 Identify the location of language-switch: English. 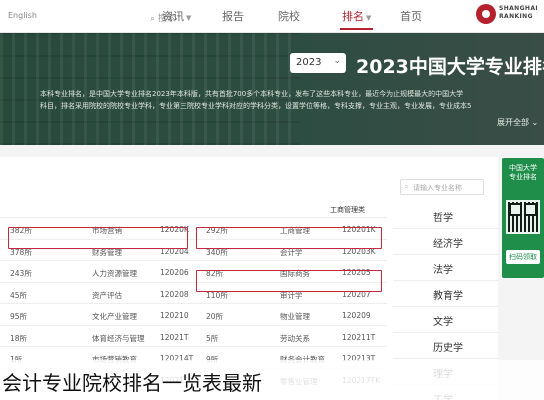
(22, 15).